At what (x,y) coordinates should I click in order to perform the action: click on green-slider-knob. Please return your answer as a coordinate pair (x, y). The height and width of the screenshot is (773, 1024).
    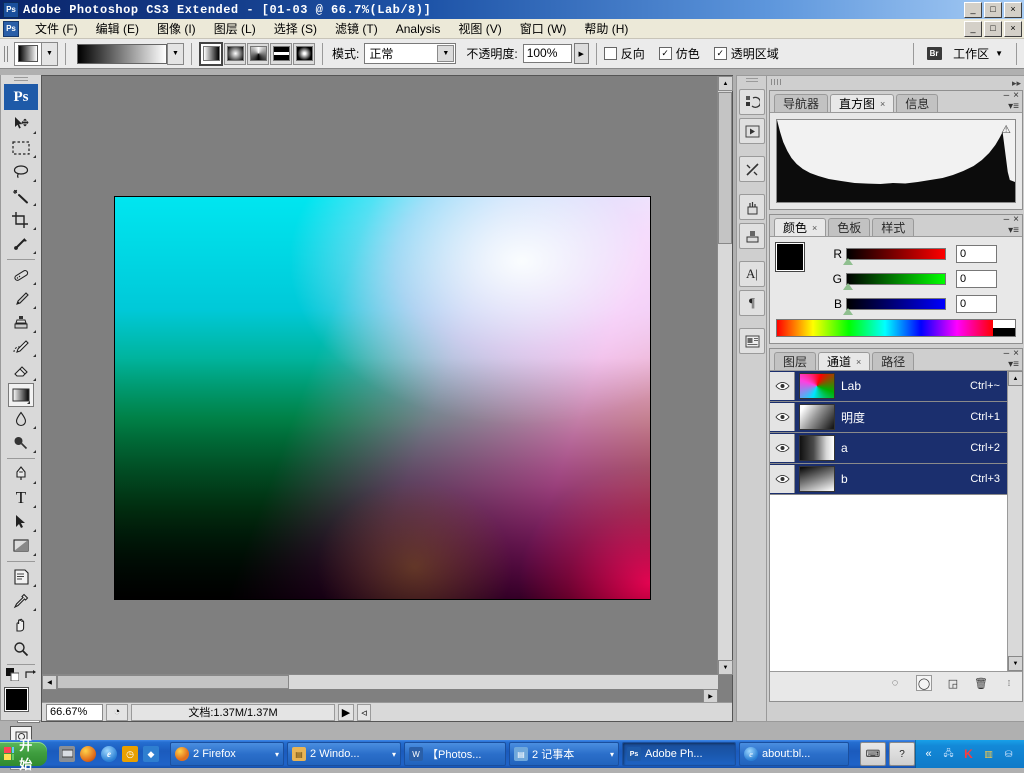
    Looking at the image, I should click on (848, 286).